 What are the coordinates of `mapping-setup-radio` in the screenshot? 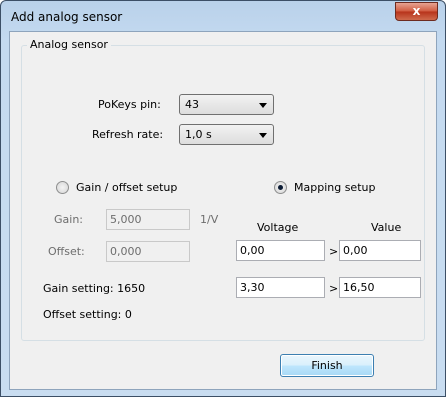 It's located at (280, 187).